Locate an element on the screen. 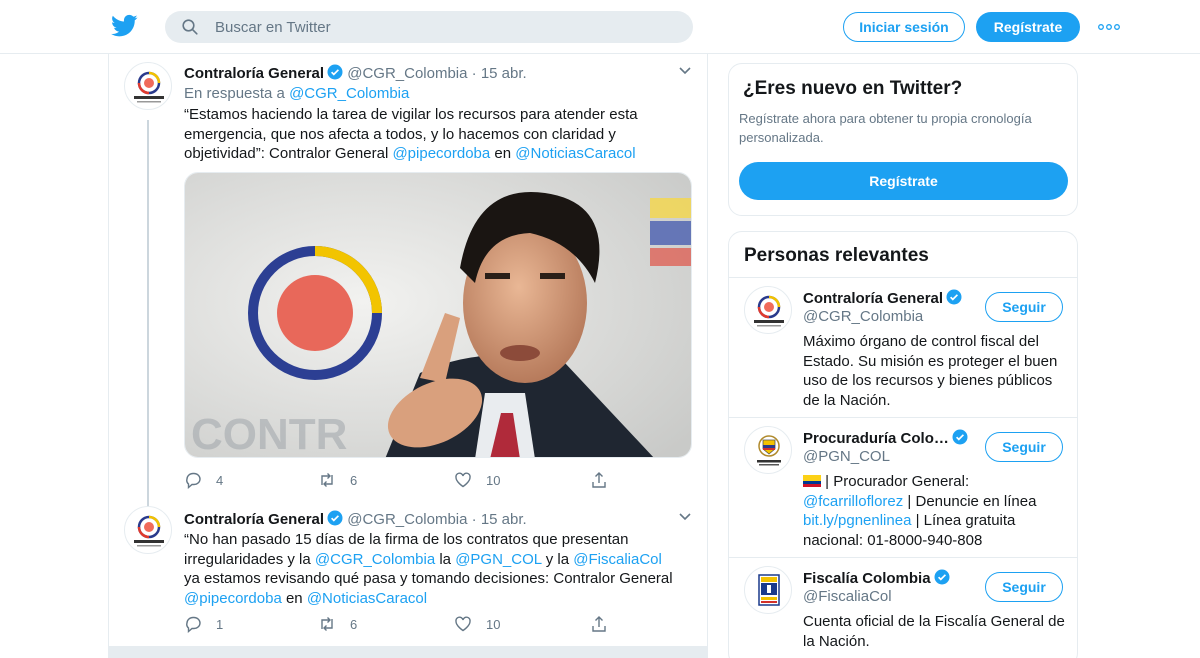 The width and height of the screenshot is (1200, 658). person-handle: @FiscaliaCol is located at coordinates (847, 596).